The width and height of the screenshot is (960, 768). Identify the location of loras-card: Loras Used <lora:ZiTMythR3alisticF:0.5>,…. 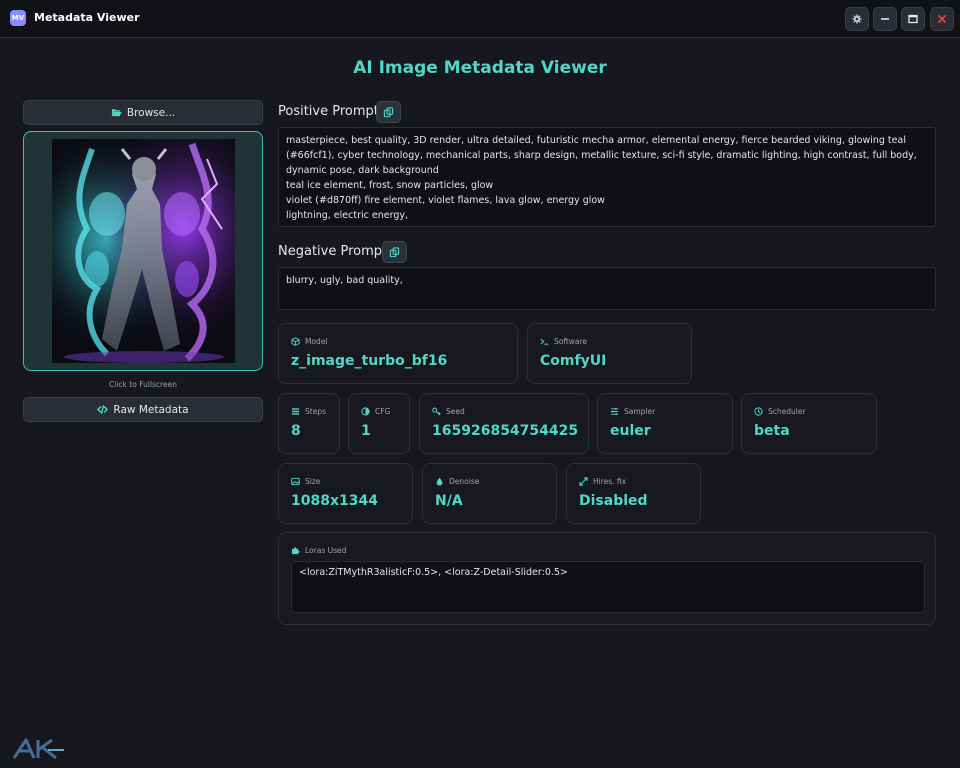
(607, 578).